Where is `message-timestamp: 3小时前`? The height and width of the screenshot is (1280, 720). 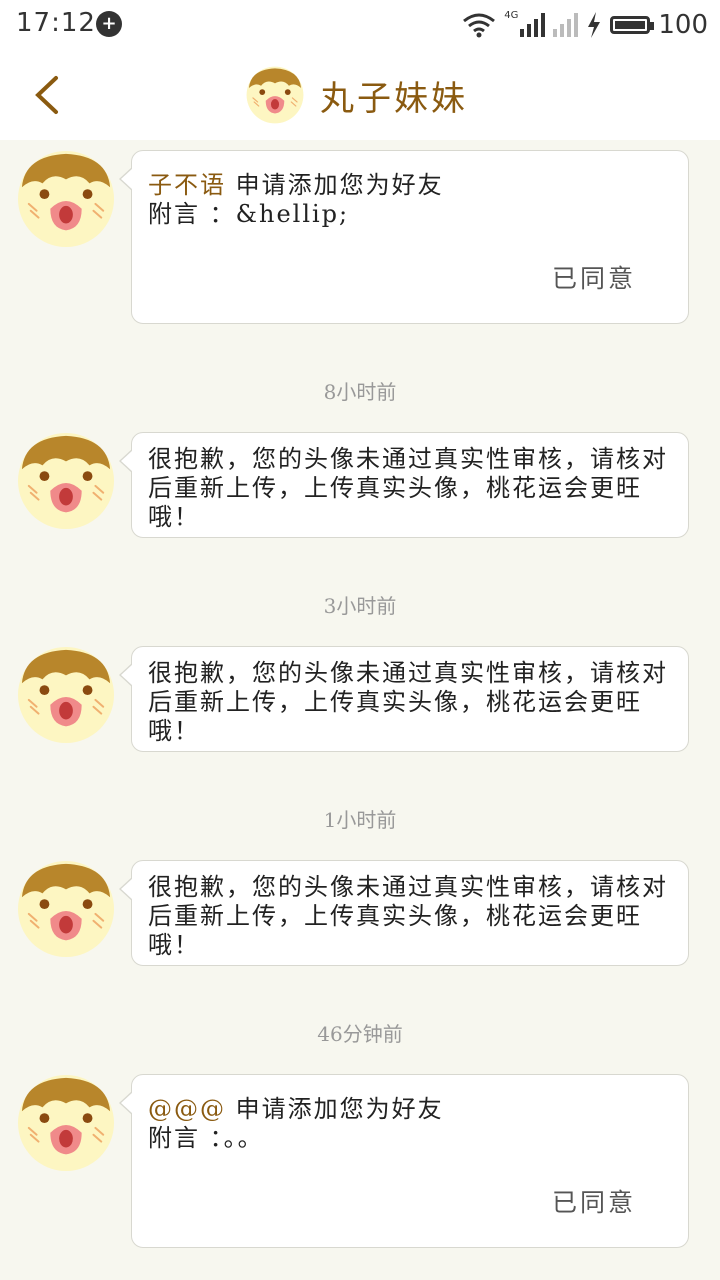 message-timestamp: 3小时前 is located at coordinates (360, 606).